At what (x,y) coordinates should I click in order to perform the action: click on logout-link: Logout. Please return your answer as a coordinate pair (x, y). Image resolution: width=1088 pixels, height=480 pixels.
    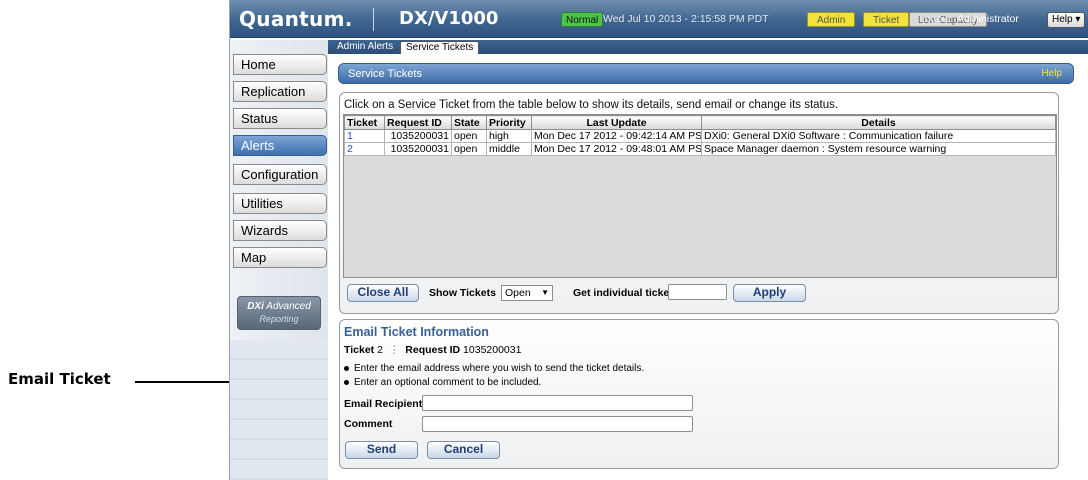
    Looking at the image, I should click on (935, 19).